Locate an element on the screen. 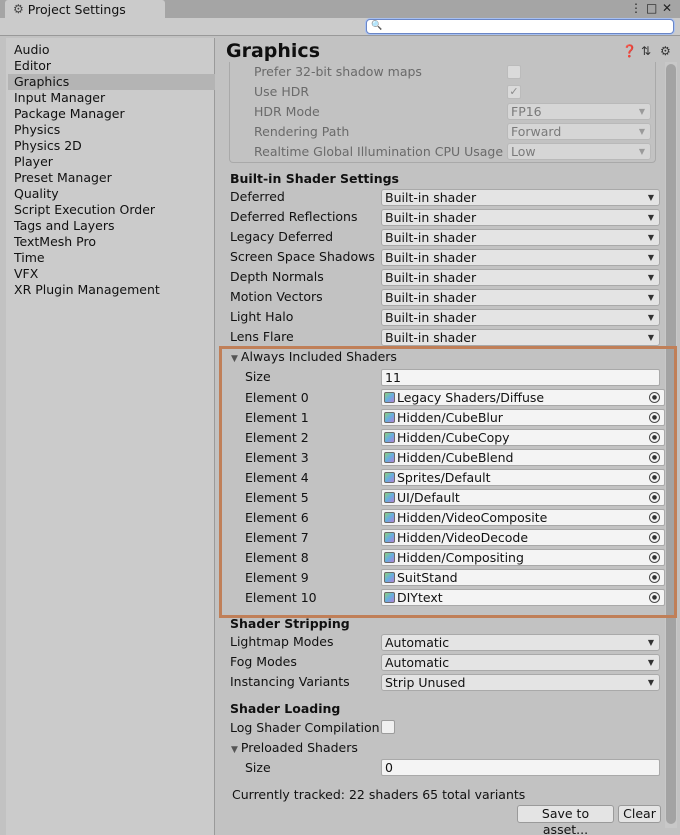 The width and height of the screenshot is (680, 835). element-8-object-field: Hidden/Compositing ● is located at coordinates (523, 557).